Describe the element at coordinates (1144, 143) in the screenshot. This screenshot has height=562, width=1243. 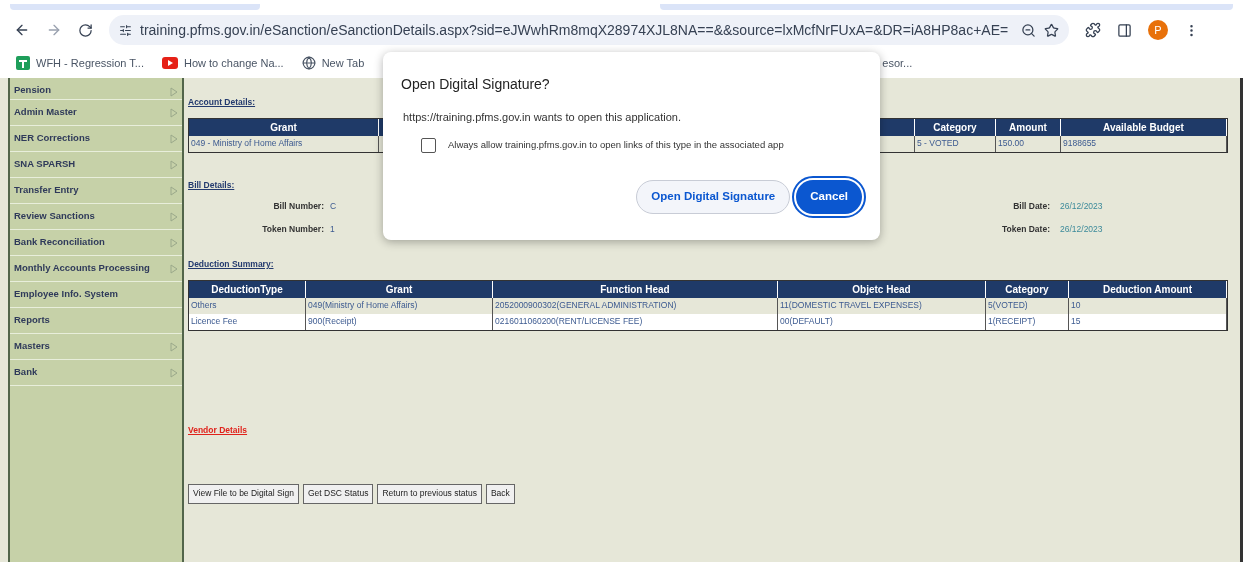
I see `table-cell: 9188655` at that location.